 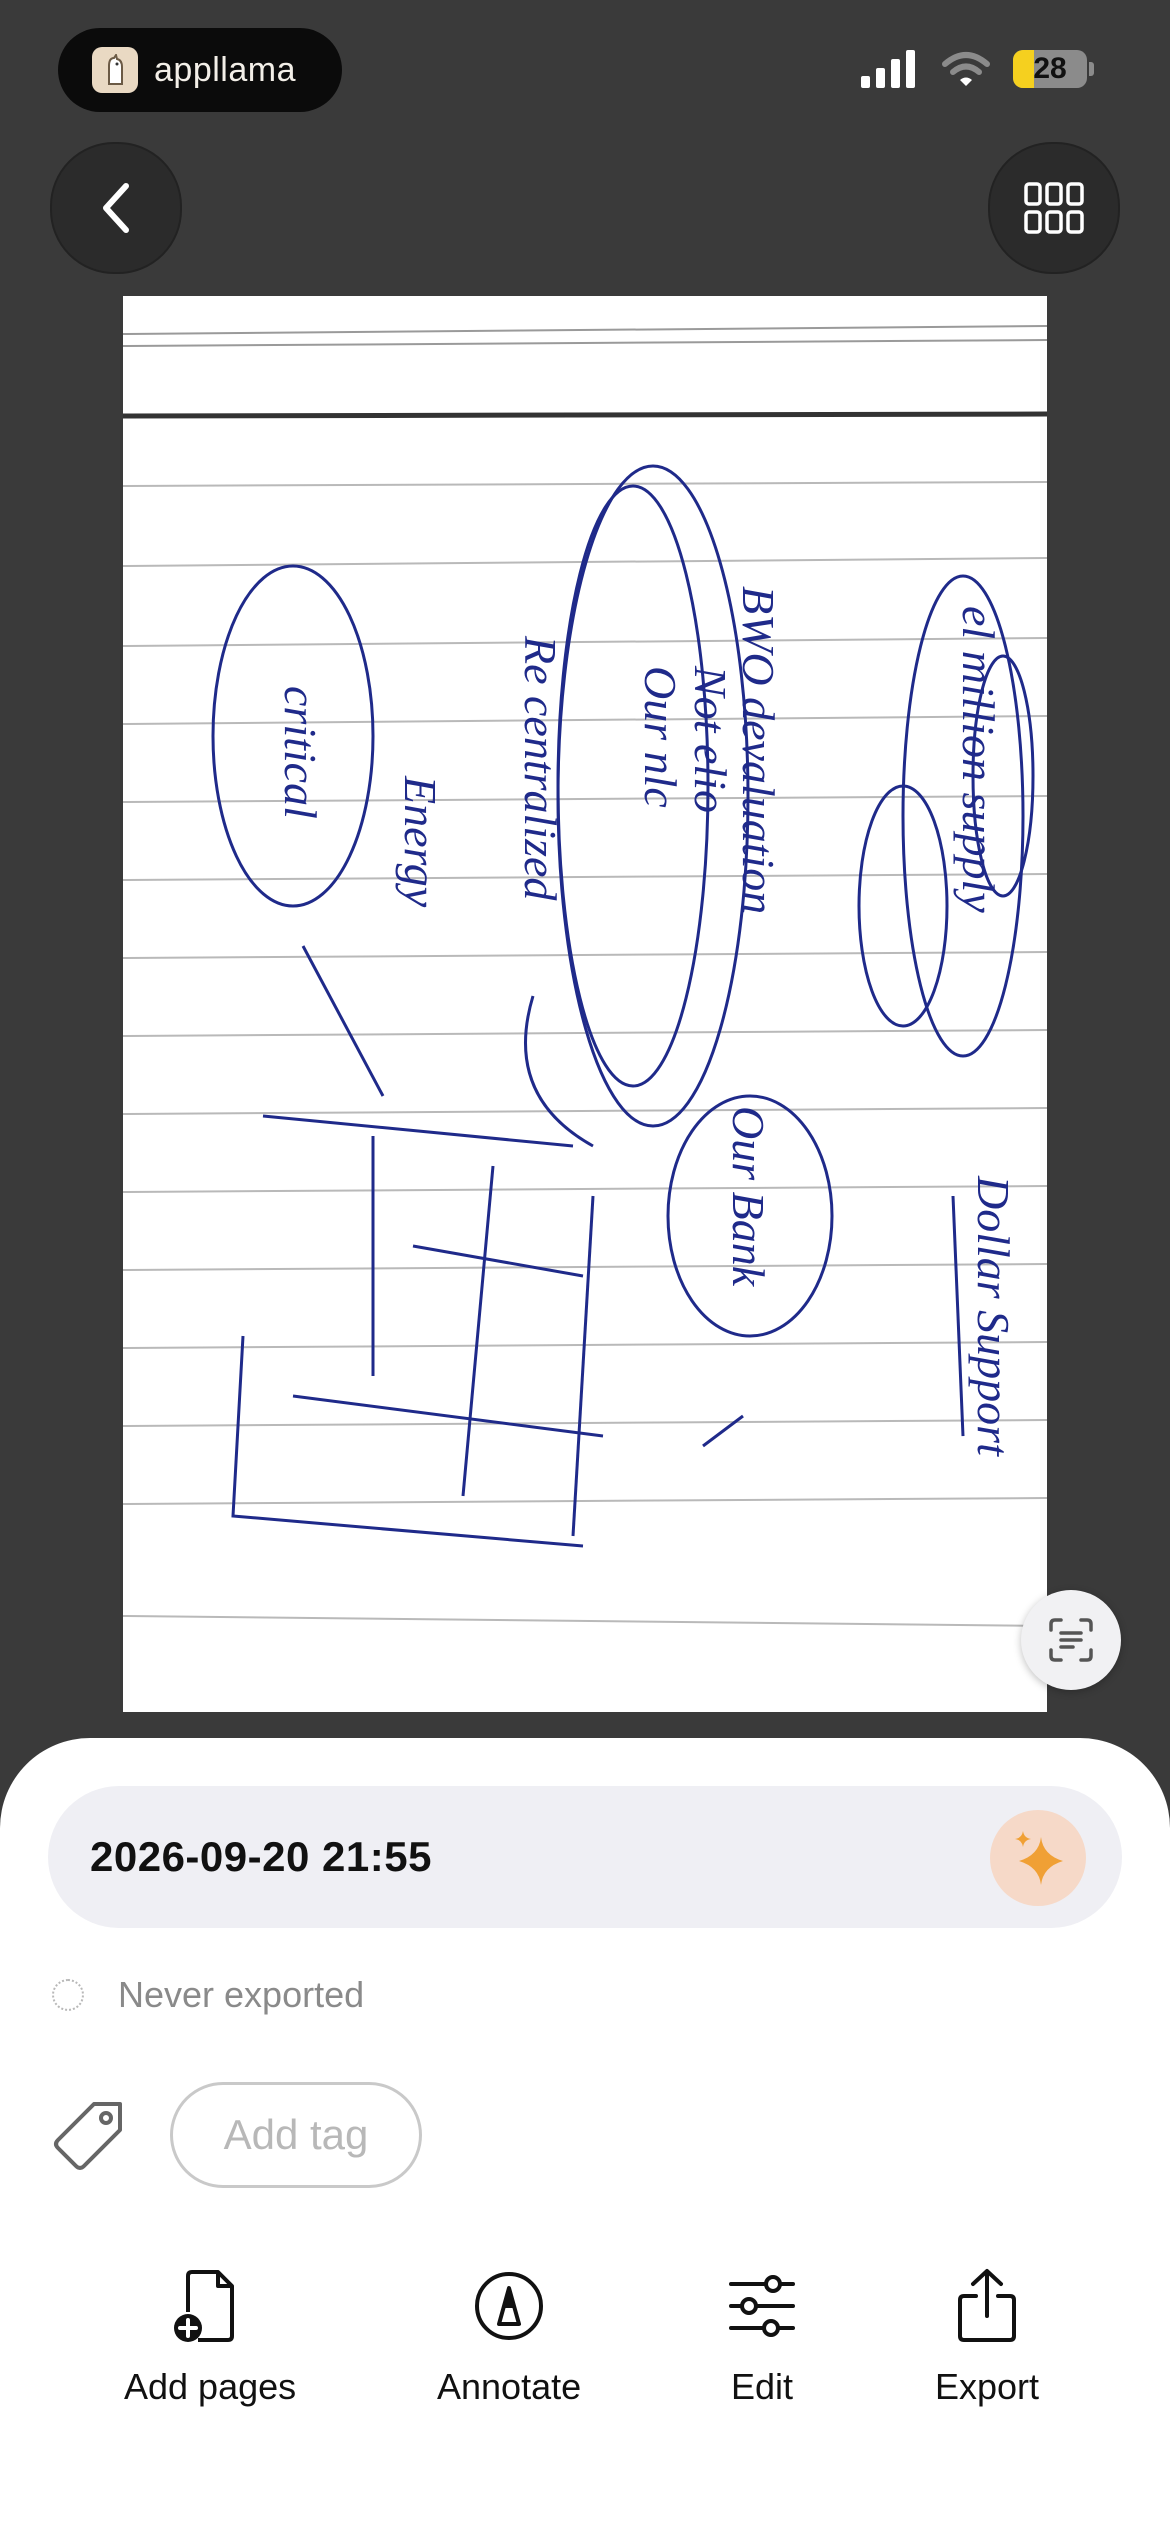 I want to click on handwriting-line: Re centralized, so click(x=540, y=768).